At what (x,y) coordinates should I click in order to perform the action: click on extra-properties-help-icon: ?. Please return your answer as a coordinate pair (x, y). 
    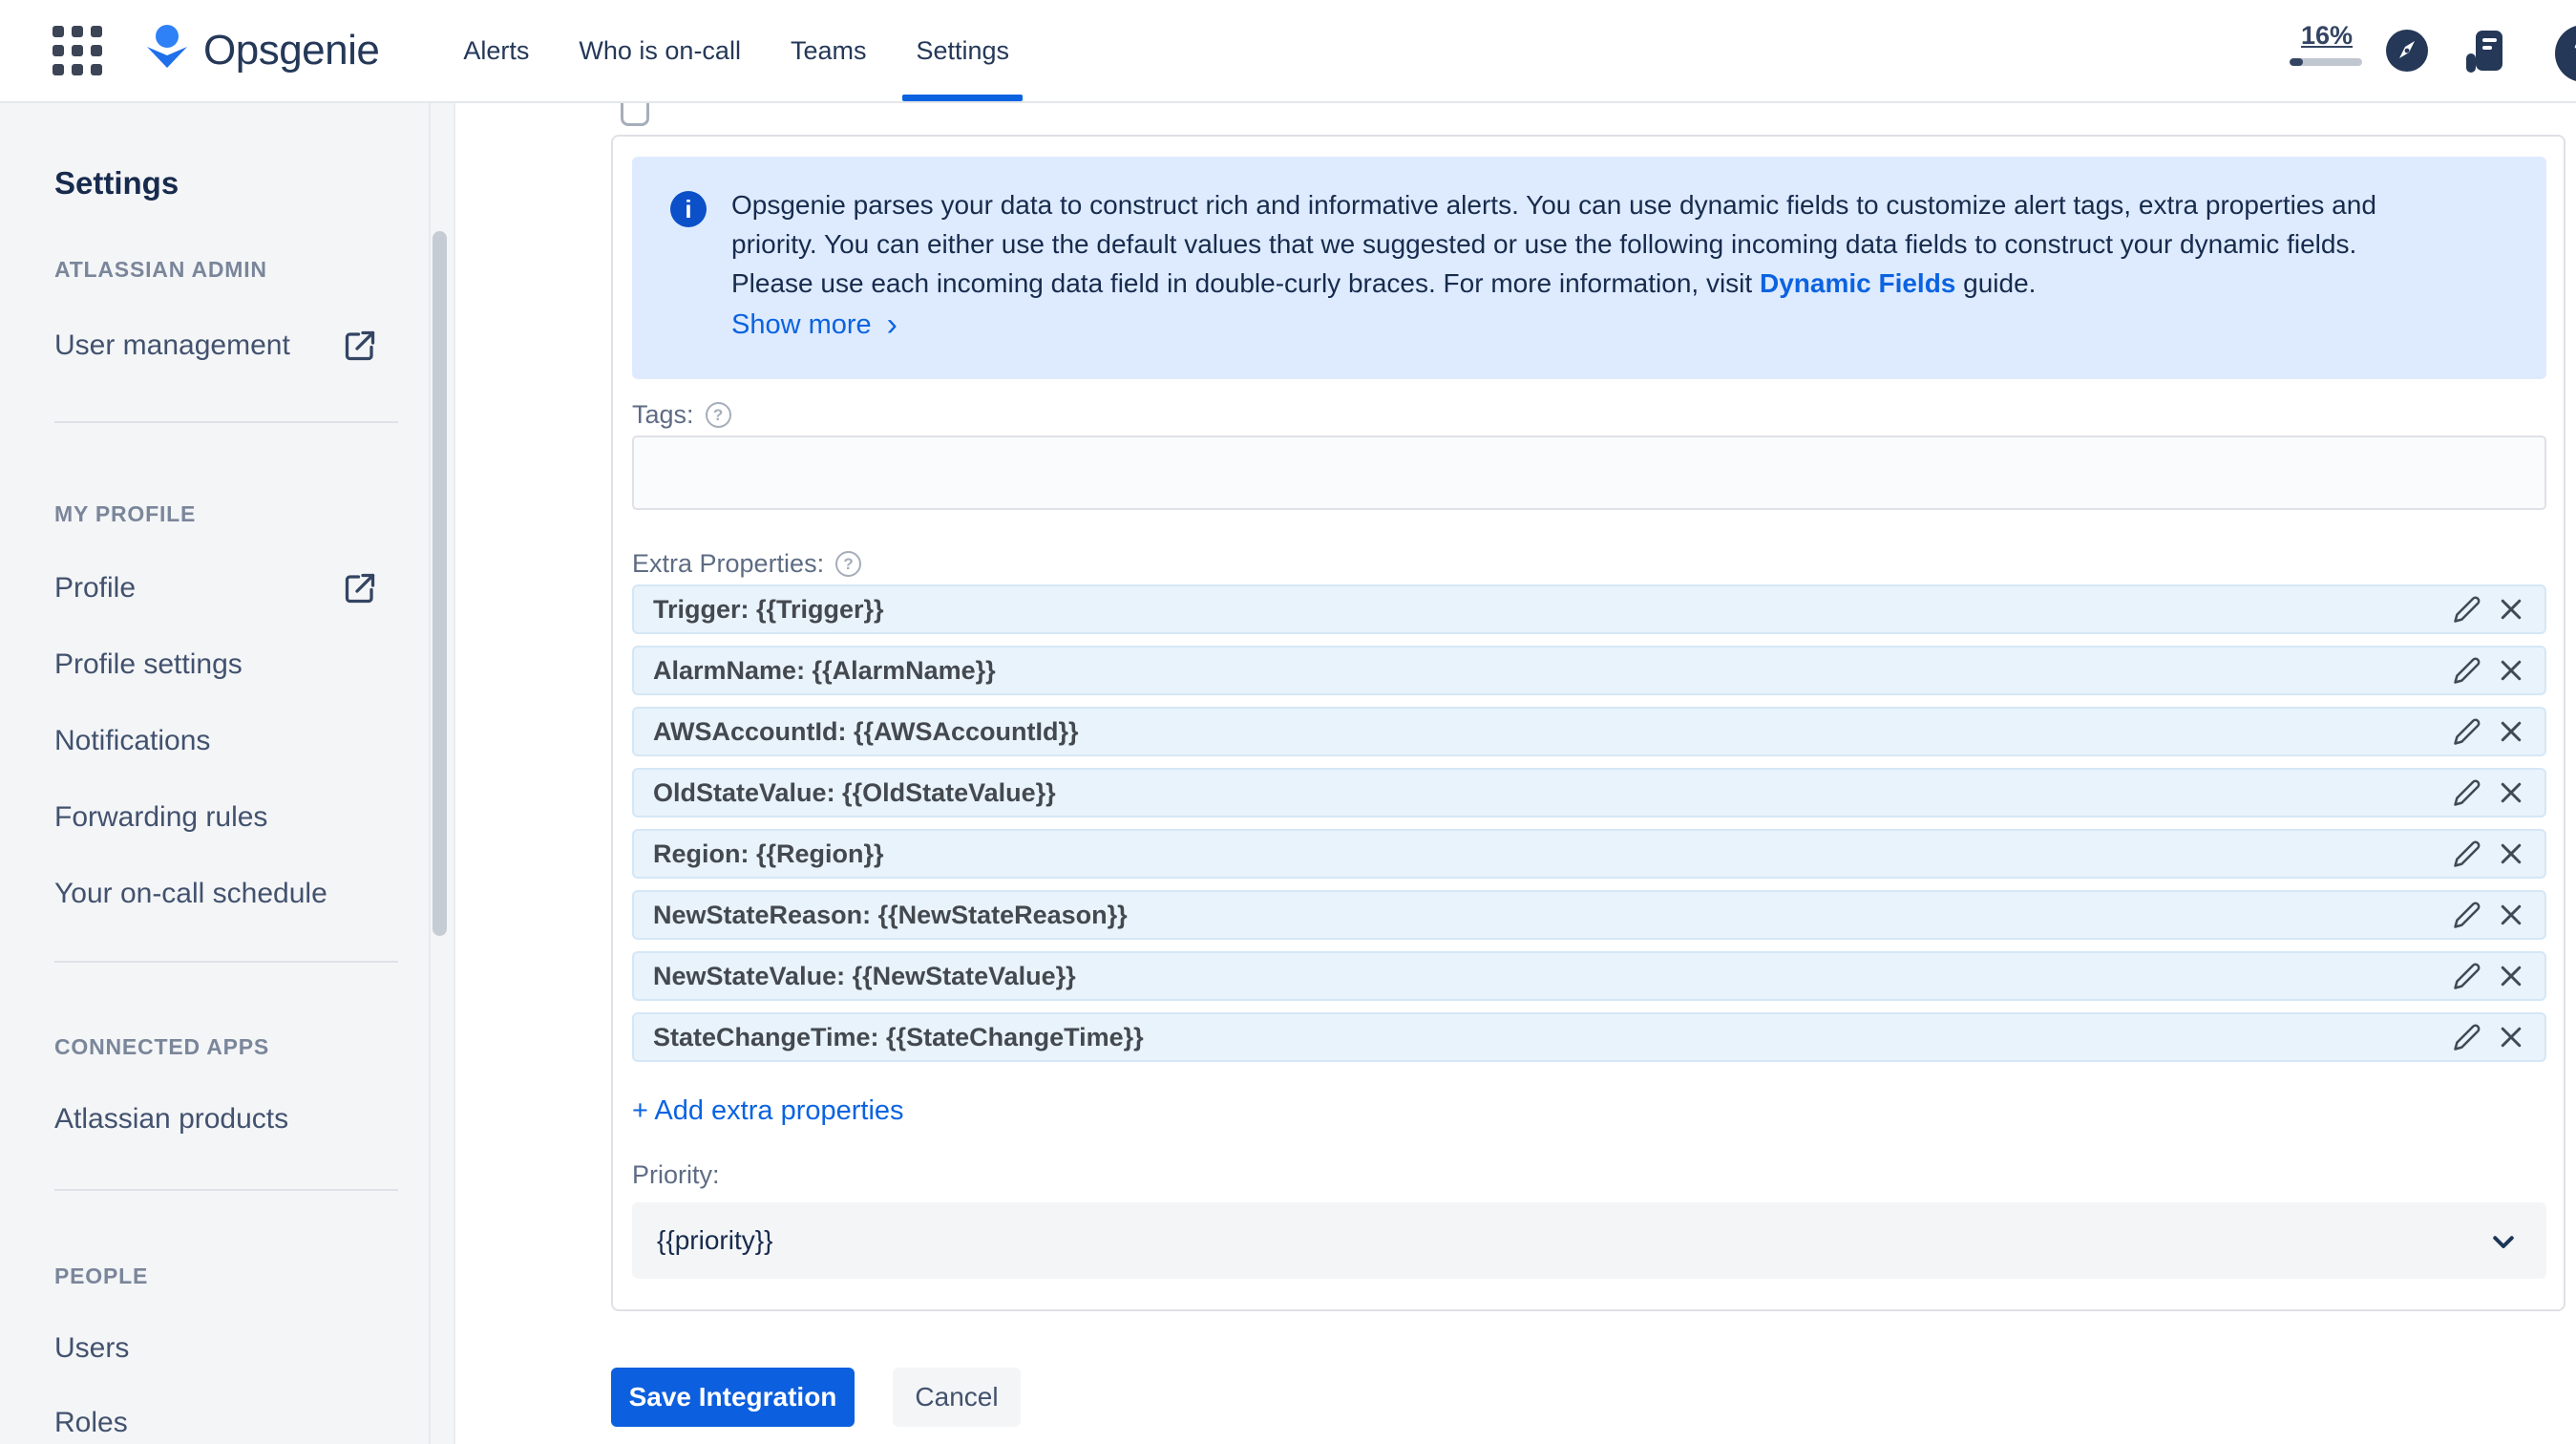
    Looking at the image, I should click on (848, 564).